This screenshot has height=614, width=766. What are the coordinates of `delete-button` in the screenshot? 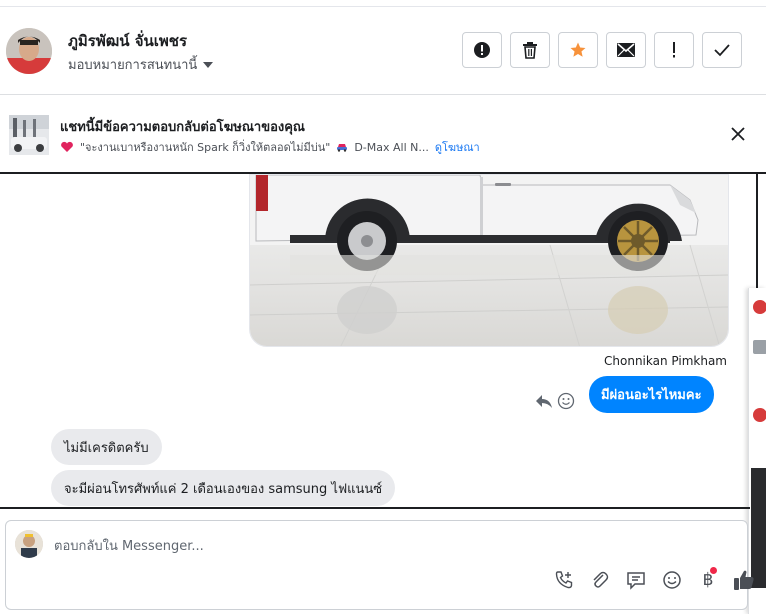 It's located at (530, 50).